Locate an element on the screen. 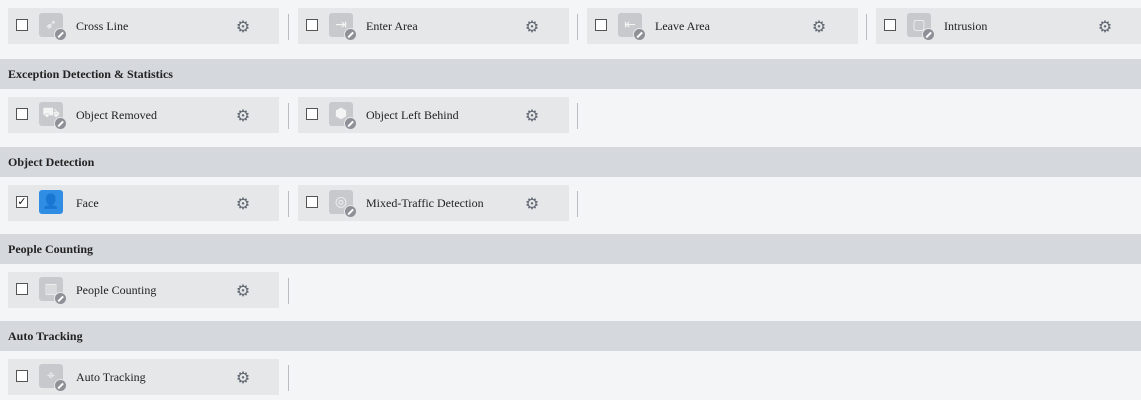 The width and height of the screenshot is (1141, 400). intrusion-icon: ▢ is located at coordinates (921, 27).